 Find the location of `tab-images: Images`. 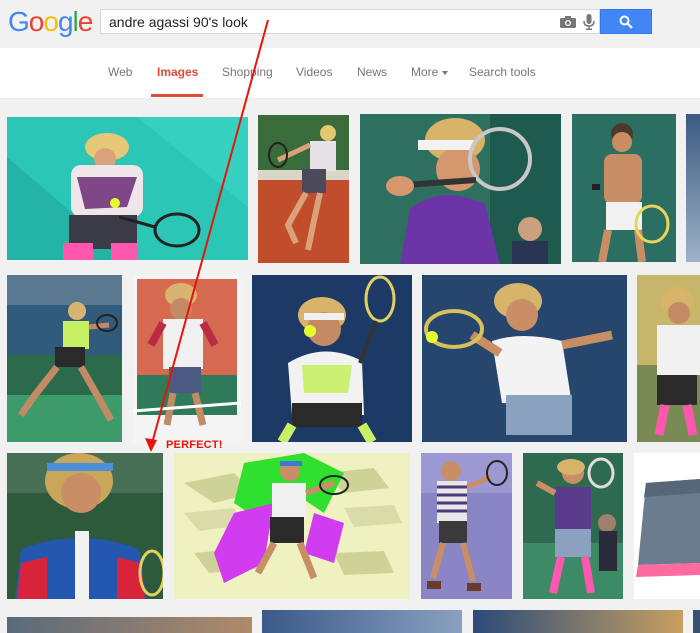

tab-images: Images is located at coordinates (177, 72).